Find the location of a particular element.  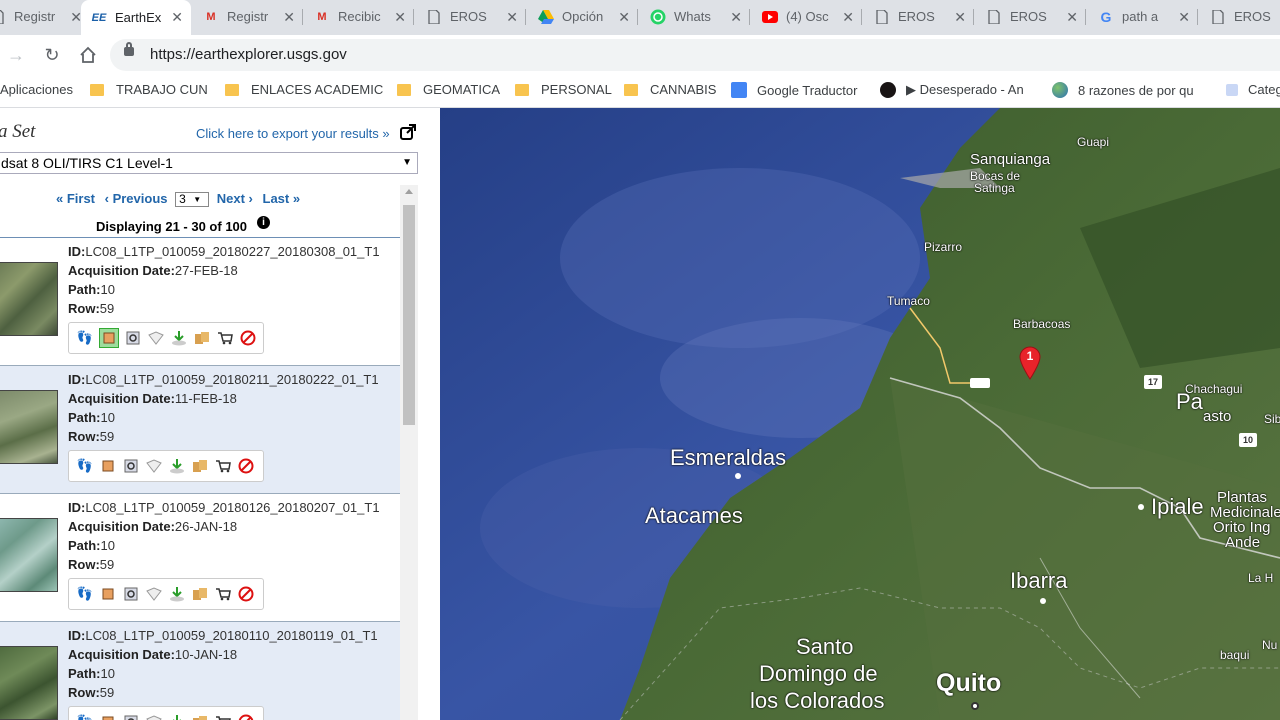

browser-tab: Registr ✕ is located at coordinates (45, 16).